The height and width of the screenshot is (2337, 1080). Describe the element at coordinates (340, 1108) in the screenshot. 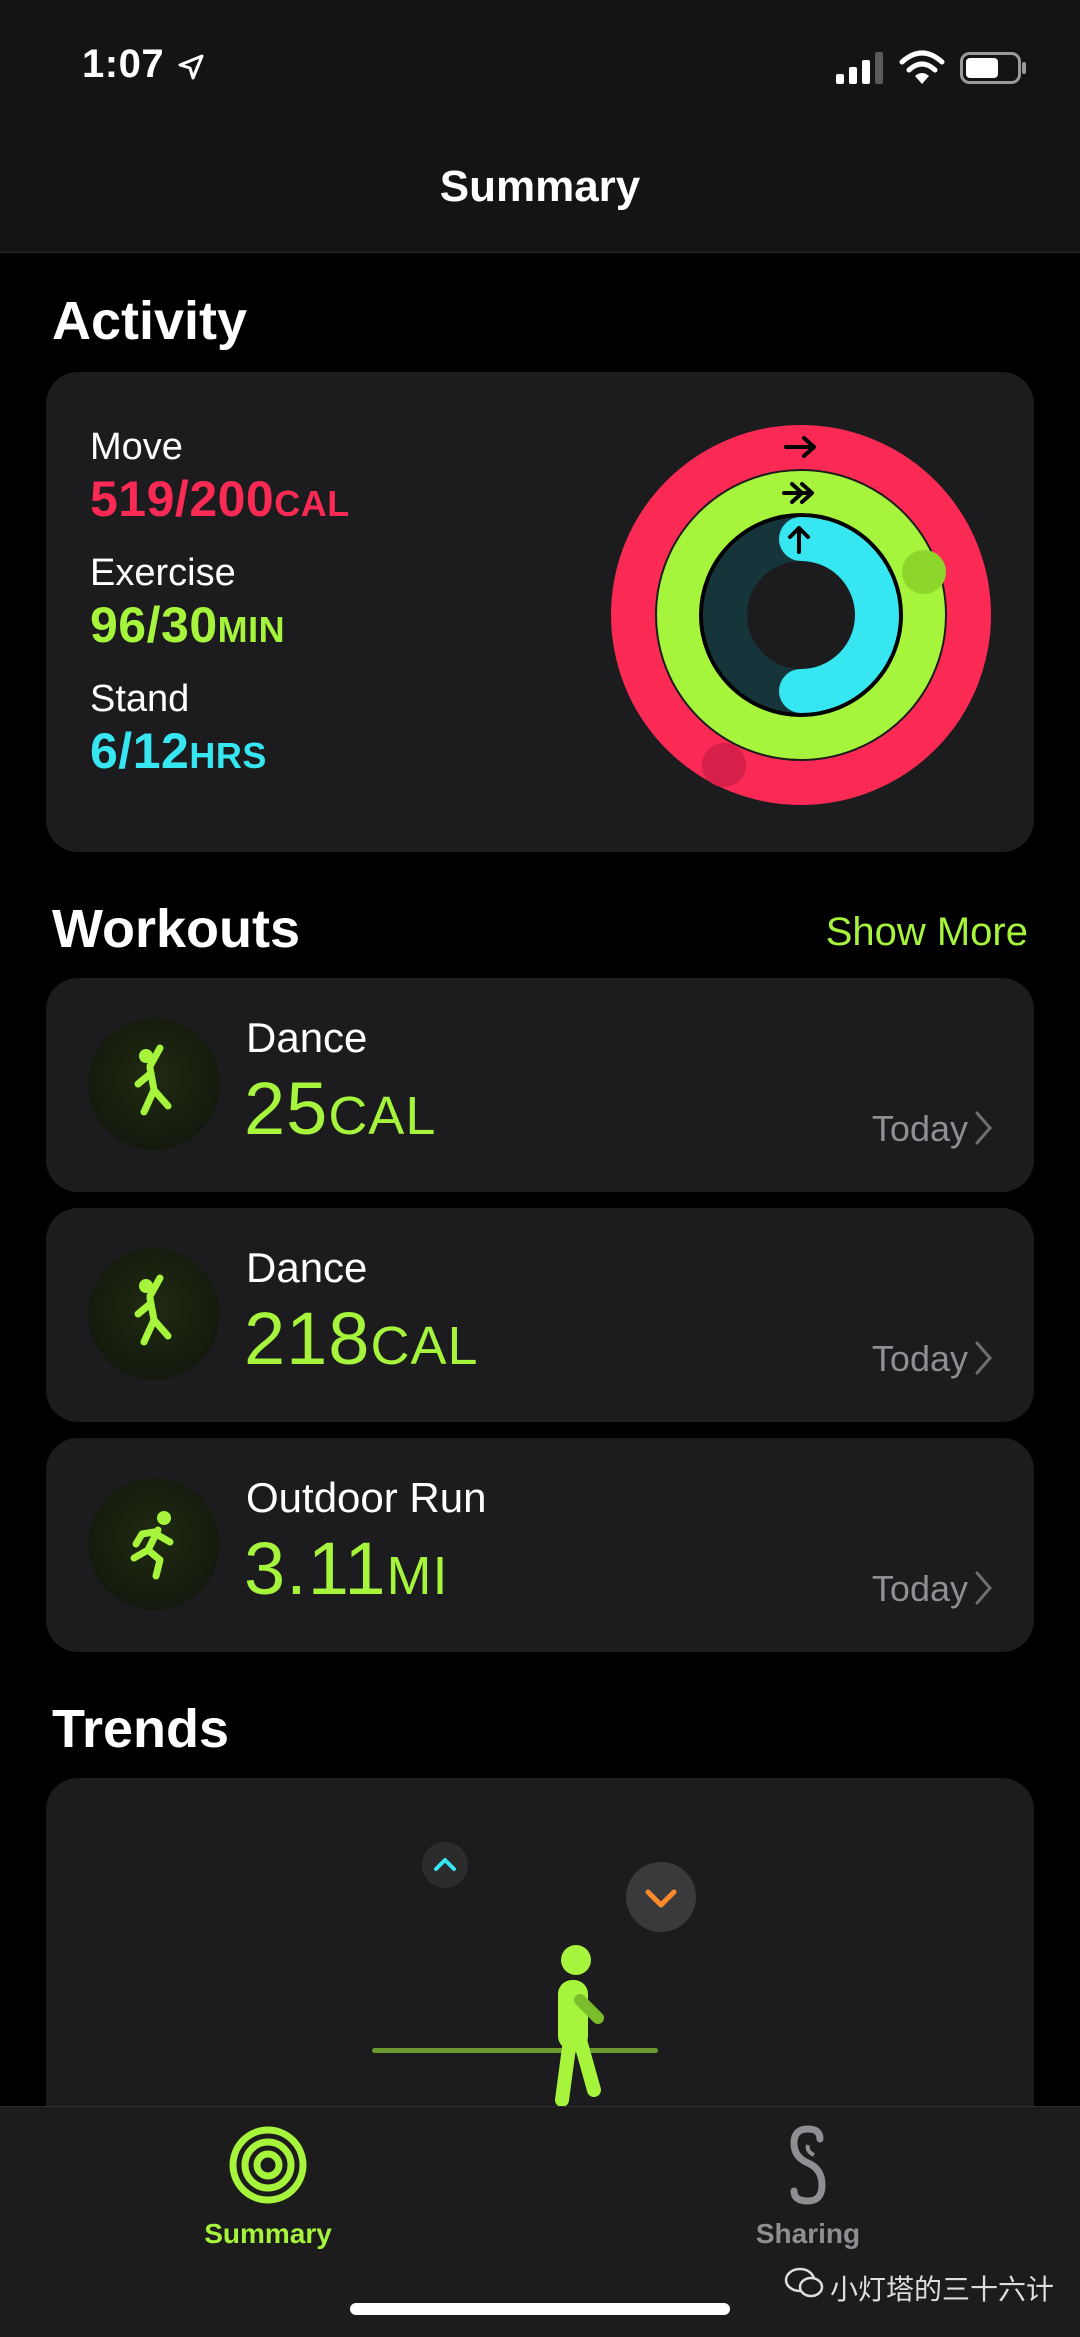

I see `workout-value: 25CAL` at that location.